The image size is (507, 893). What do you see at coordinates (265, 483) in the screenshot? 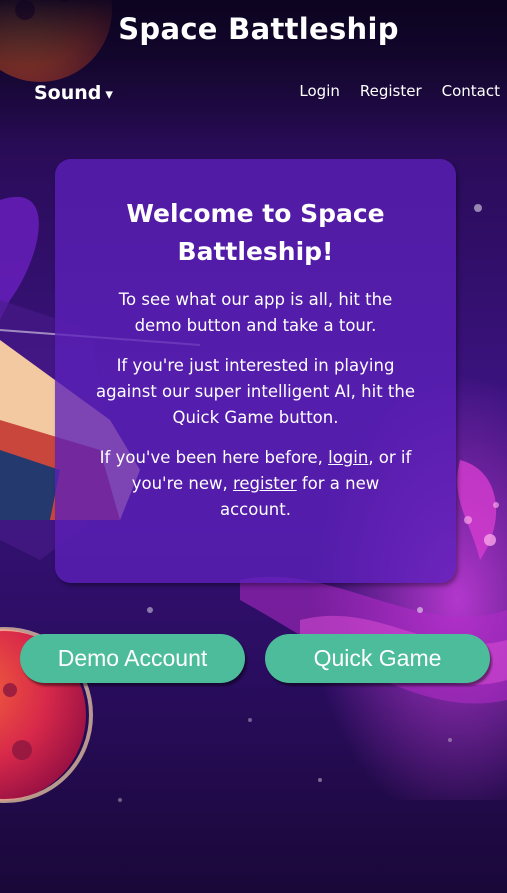
I see `inline-register-link: register` at bounding box center [265, 483].